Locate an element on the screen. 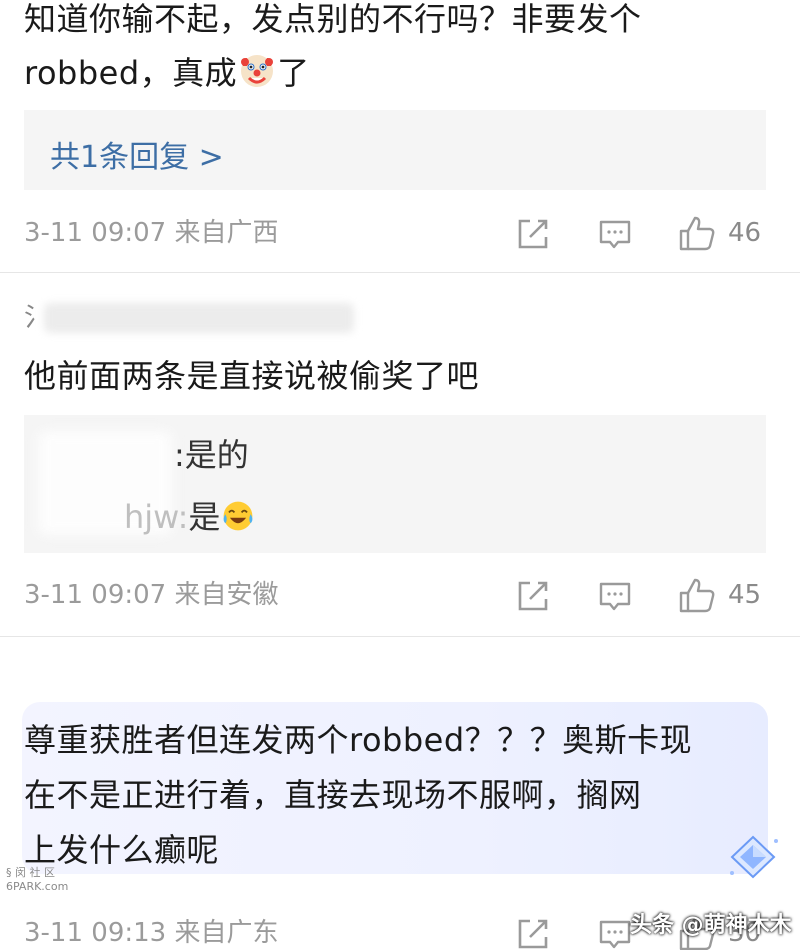 This screenshot has height=950, width=800. comment-text-line: robbed，真成 了 is located at coordinates (167, 73).